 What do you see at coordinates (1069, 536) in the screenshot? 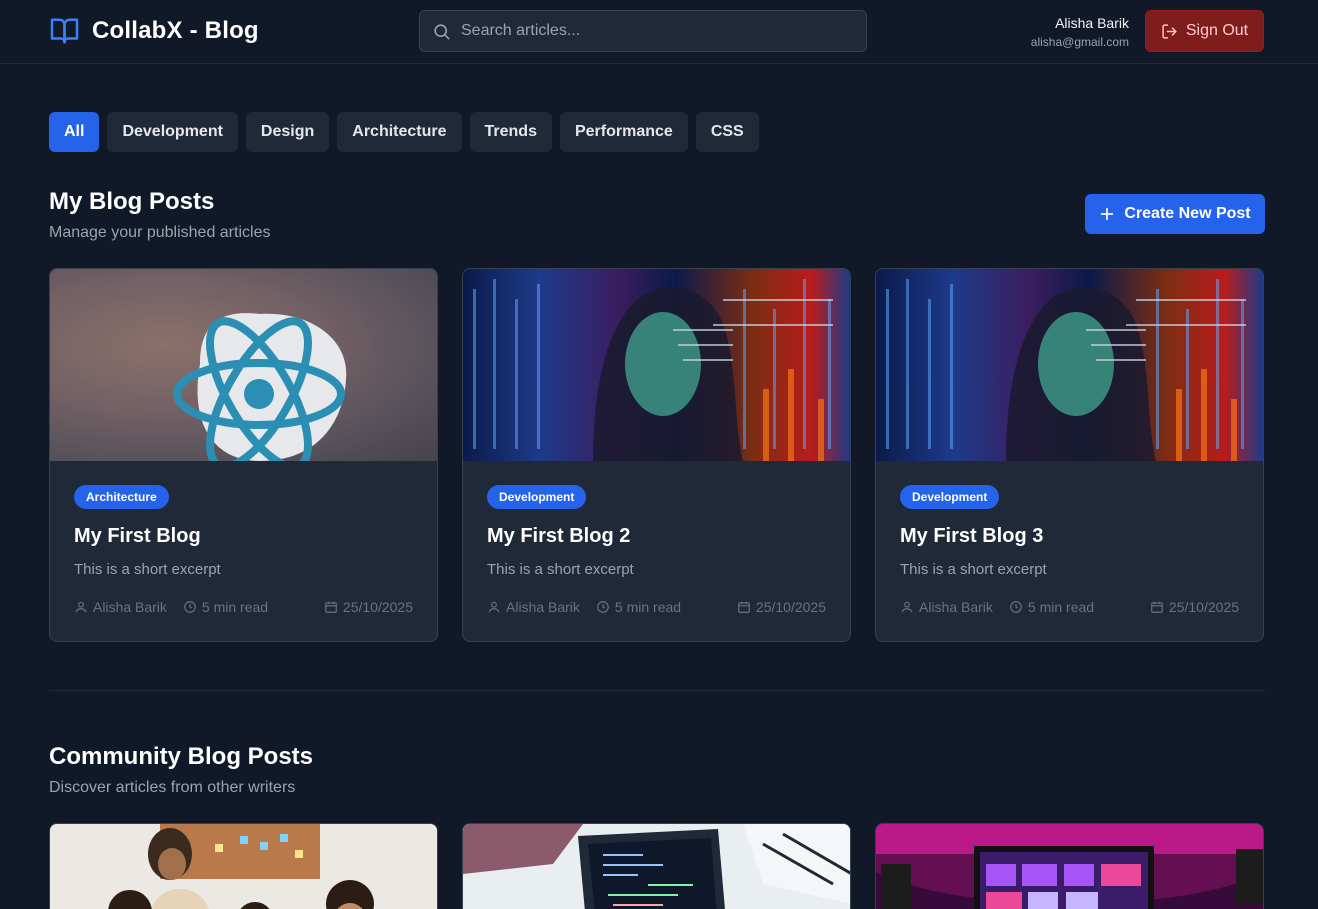
I see `card-title: My First Blog 3` at bounding box center [1069, 536].